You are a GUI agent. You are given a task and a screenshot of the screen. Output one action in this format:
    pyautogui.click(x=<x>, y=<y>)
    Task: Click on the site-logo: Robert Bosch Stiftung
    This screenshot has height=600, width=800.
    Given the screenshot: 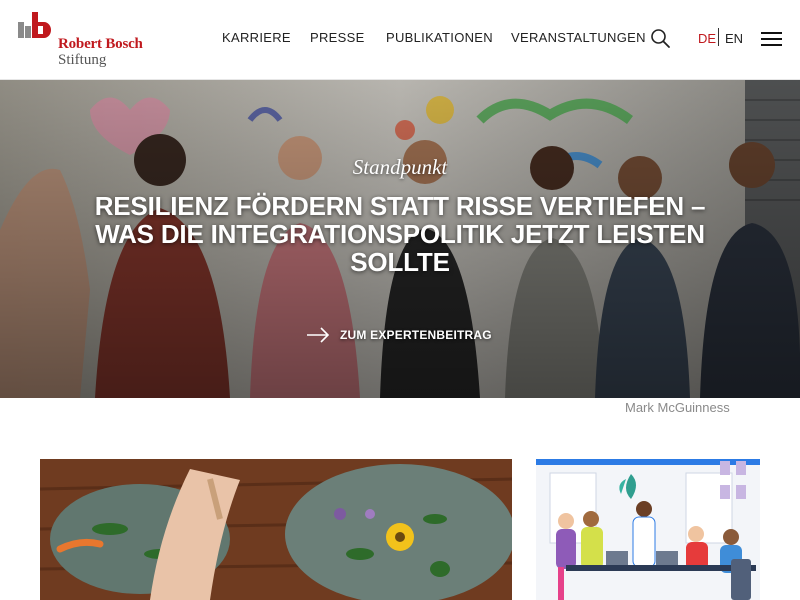 What is the action you would take?
    pyautogui.click(x=93, y=40)
    